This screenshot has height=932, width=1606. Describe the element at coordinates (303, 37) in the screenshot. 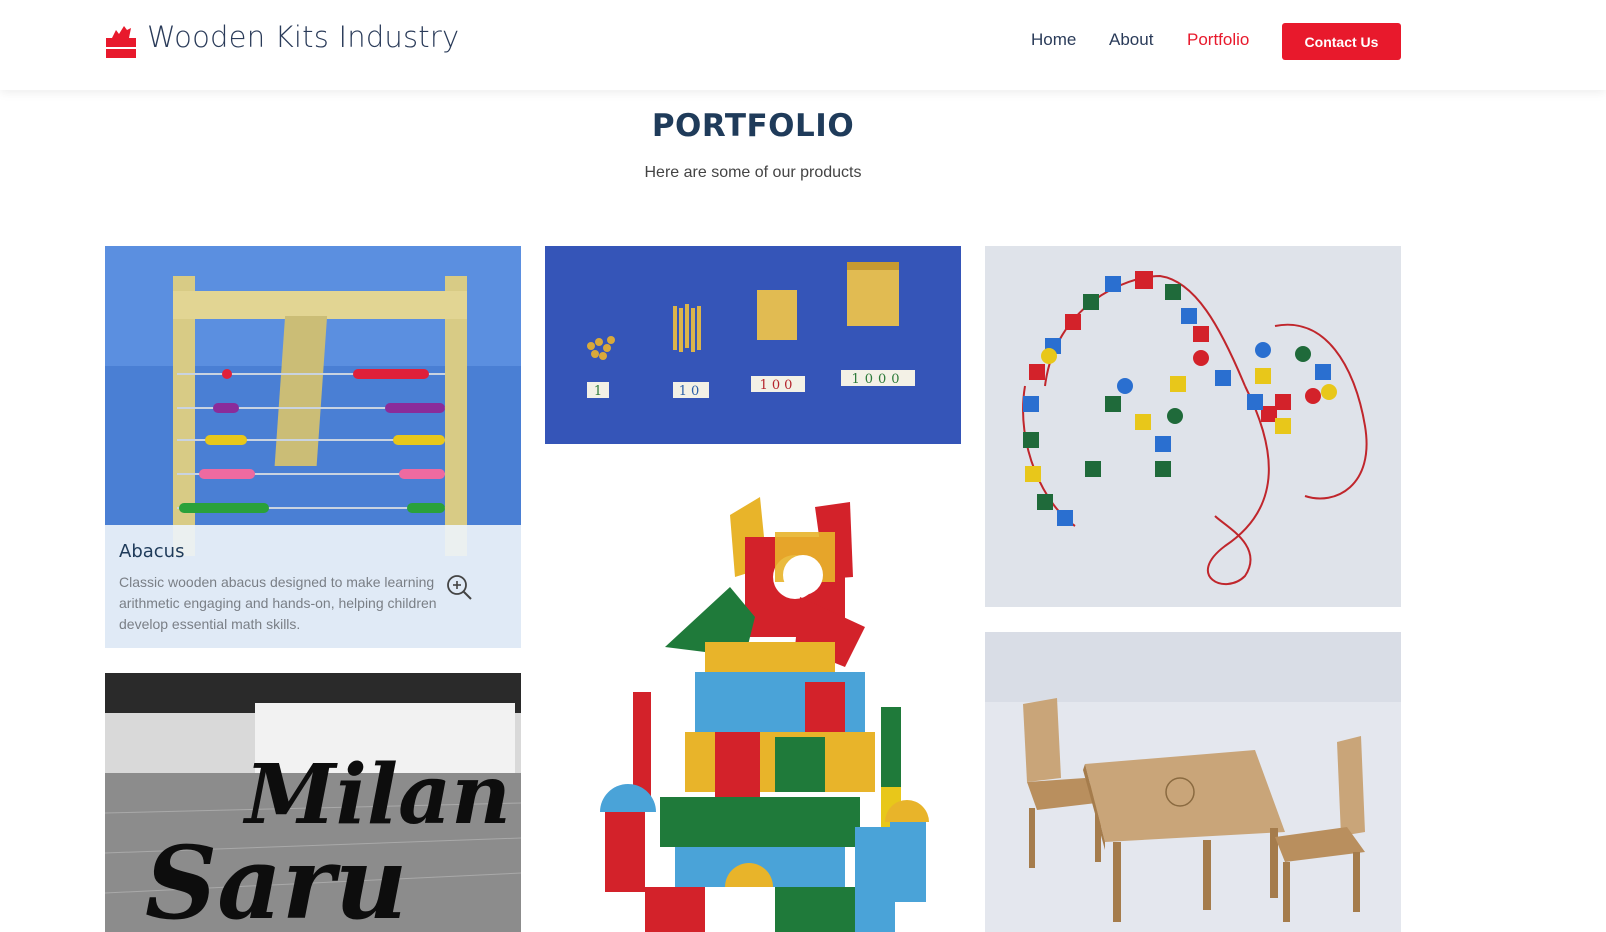

I see `brand-name: Wooden Kits Industry` at that location.